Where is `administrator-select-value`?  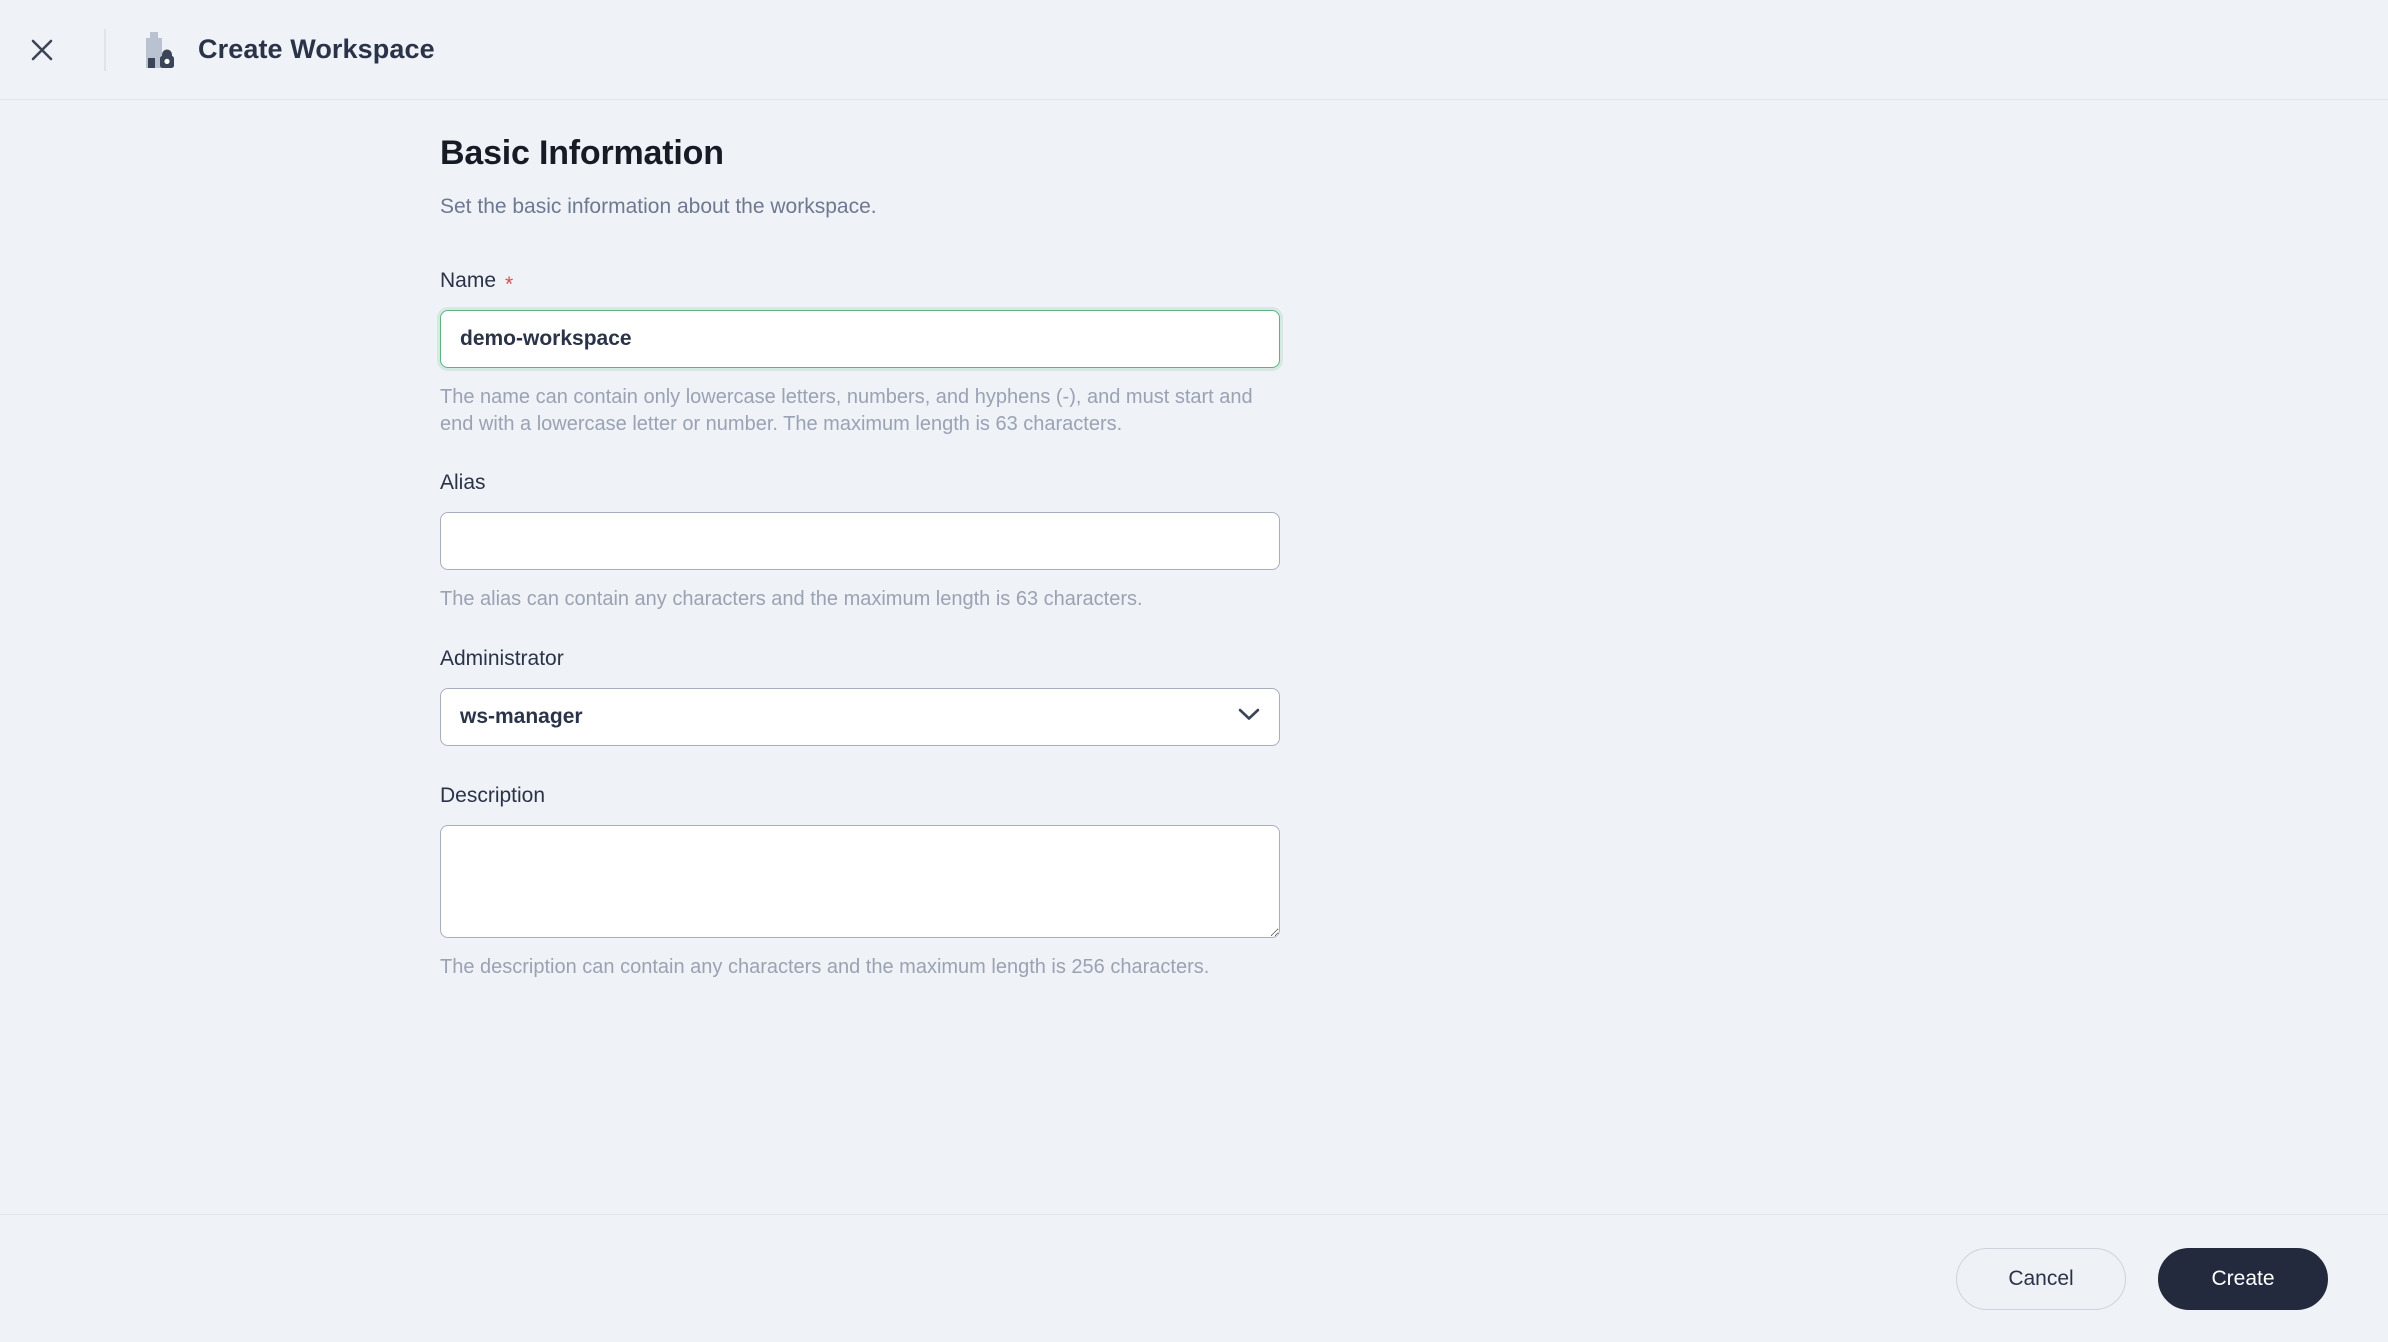
administrator-select-value is located at coordinates (860, 716).